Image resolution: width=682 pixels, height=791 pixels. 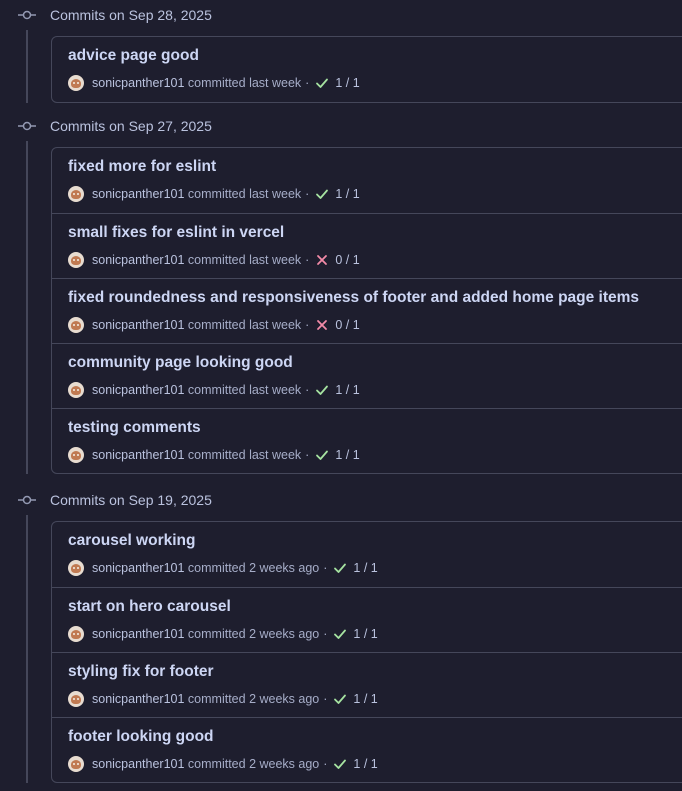 I want to click on commit-title-link: carousel working, so click(x=131, y=541).